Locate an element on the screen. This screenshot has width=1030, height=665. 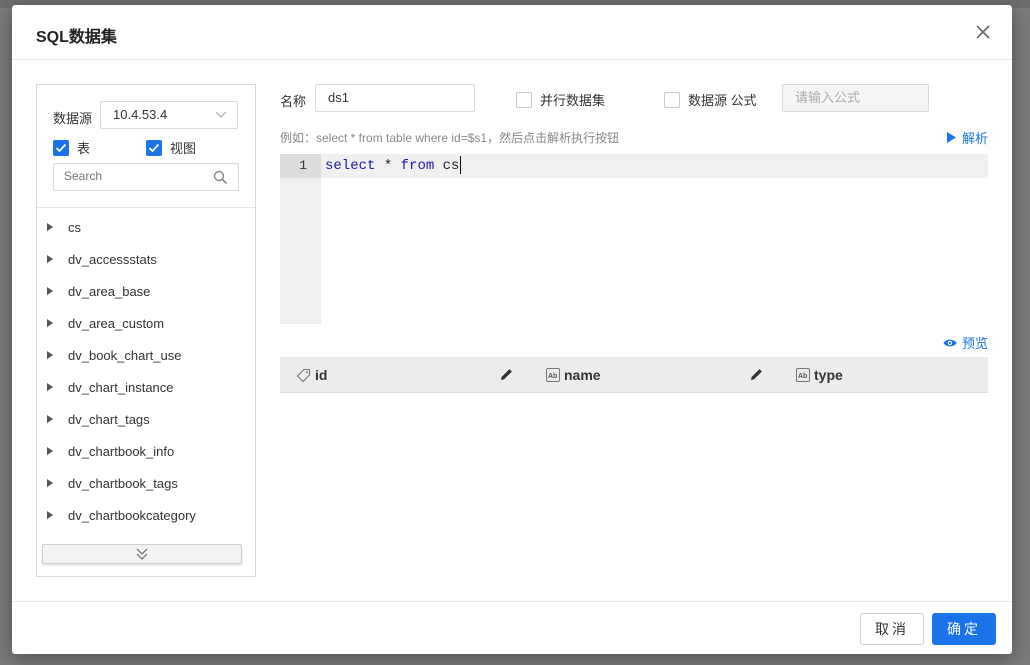
dialog-header: SQL数据集 is located at coordinates (512, 32).